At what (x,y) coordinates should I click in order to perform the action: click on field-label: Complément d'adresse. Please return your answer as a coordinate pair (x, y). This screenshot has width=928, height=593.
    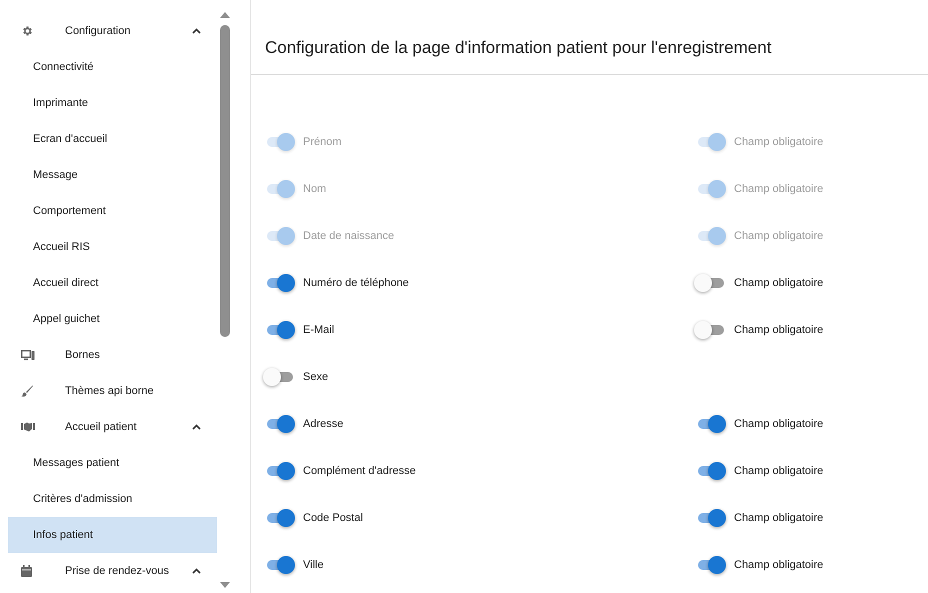
    Looking at the image, I should click on (359, 470).